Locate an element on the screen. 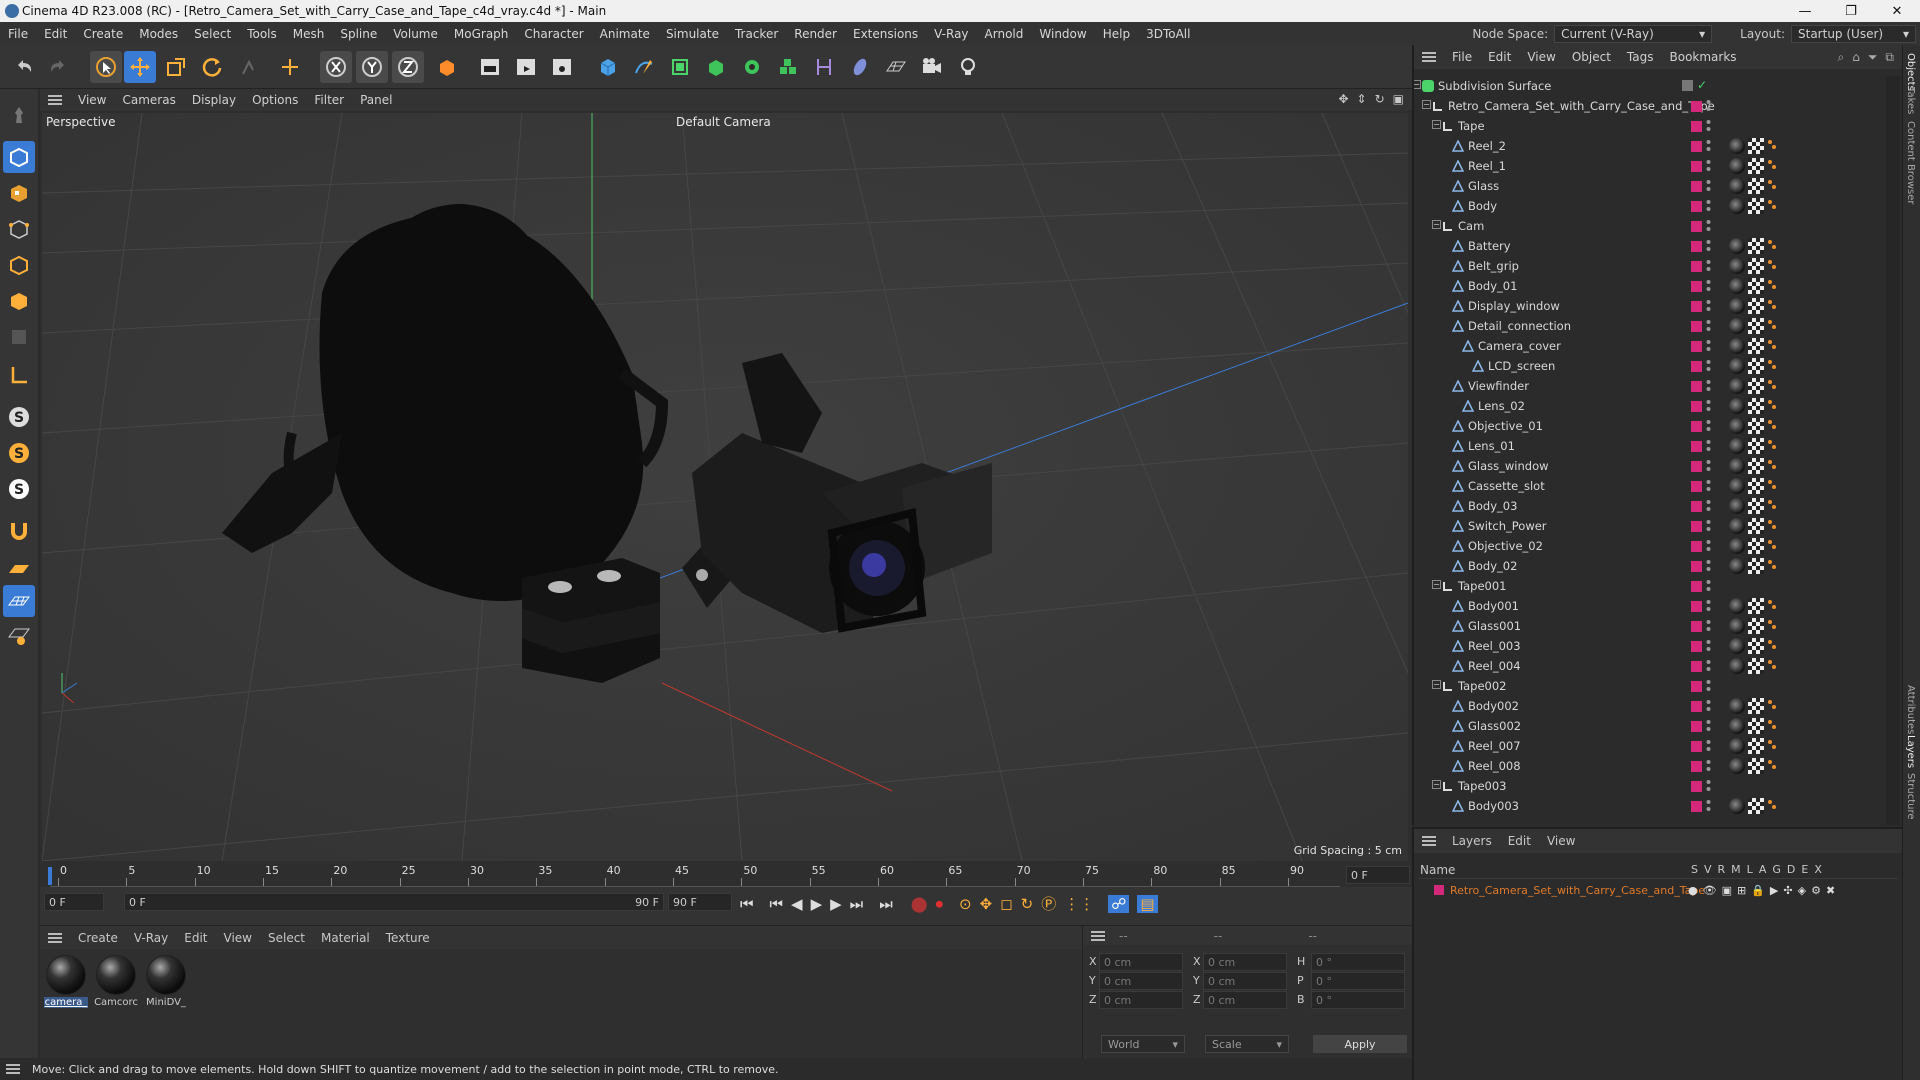 The width and height of the screenshot is (1920, 1080). menu-create: Create is located at coordinates (103, 34).